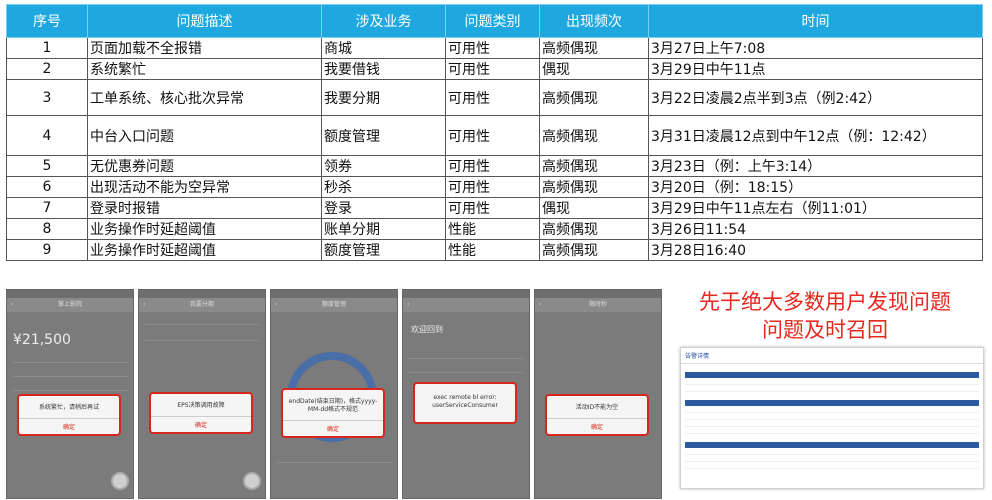  Describe the element at coordinates (69, 415) in the screenshot. I see `error-dialog: 系统繁忙，请稍后再试 确定` at that location.